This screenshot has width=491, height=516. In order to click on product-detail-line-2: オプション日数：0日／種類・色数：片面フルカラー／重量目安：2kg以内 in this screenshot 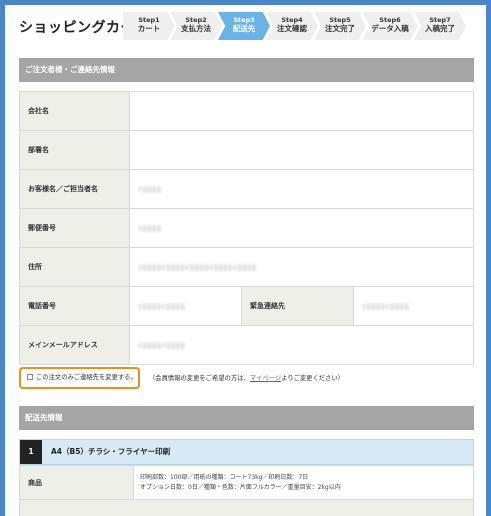, I will do `click(240, 487)`.